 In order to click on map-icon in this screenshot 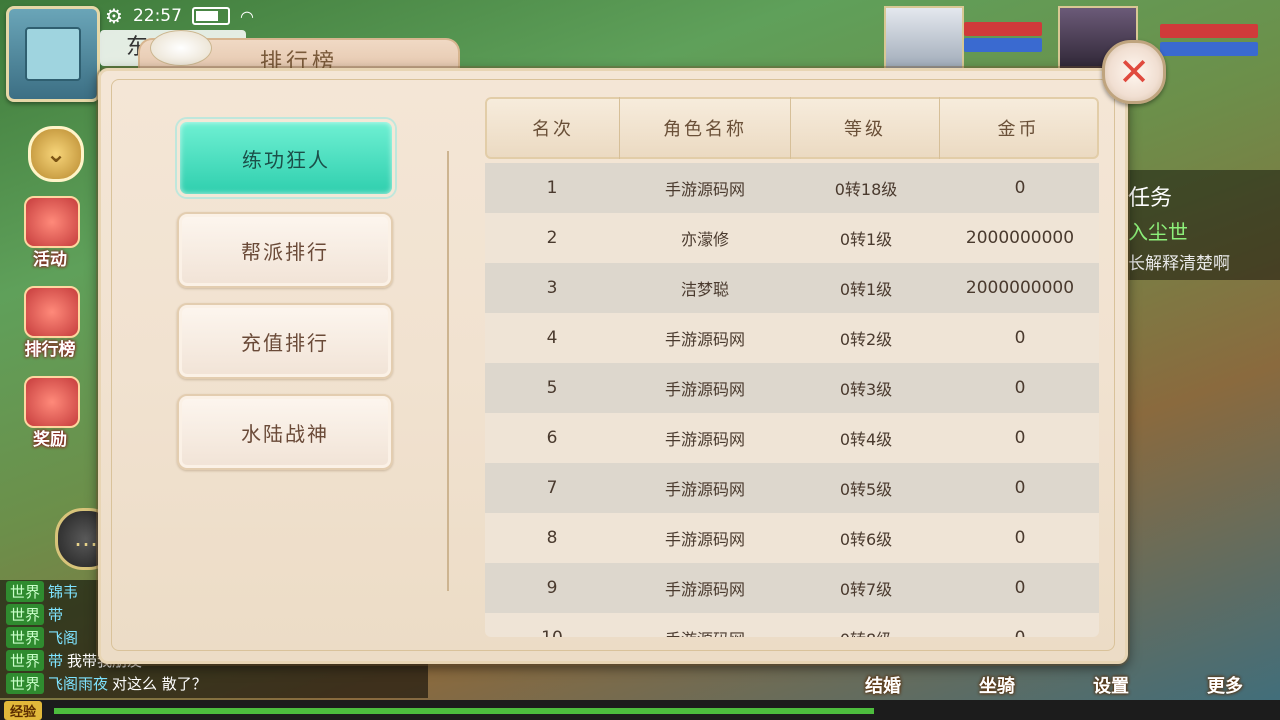, I will do `click(53, 54)`.